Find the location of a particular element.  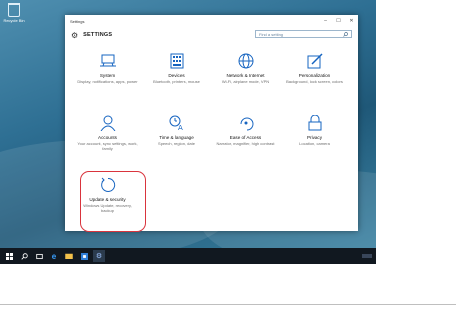

window-title: Settings is located at coordinates (77, 21).